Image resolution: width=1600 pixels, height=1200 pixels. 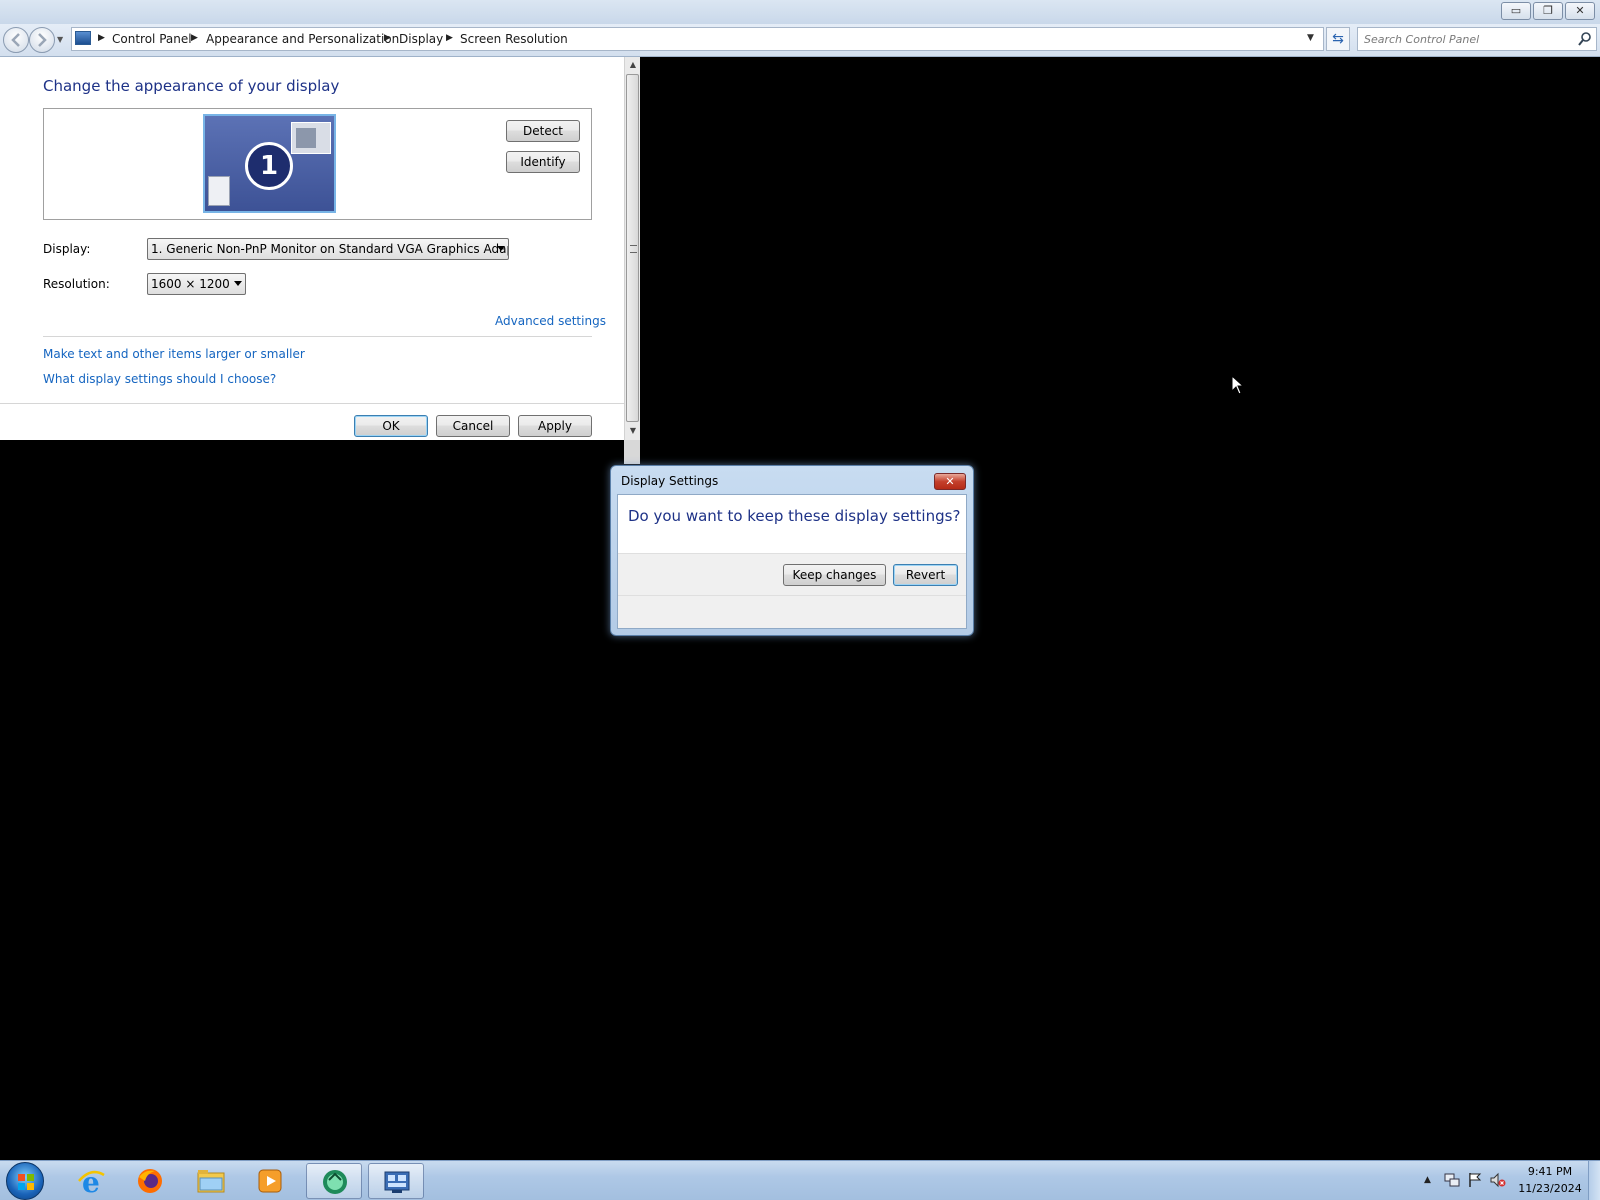 What do you see at coordinates (792, 611) in the screenshot?
I see `dialog-status-area` at bounding box center [792, 611].